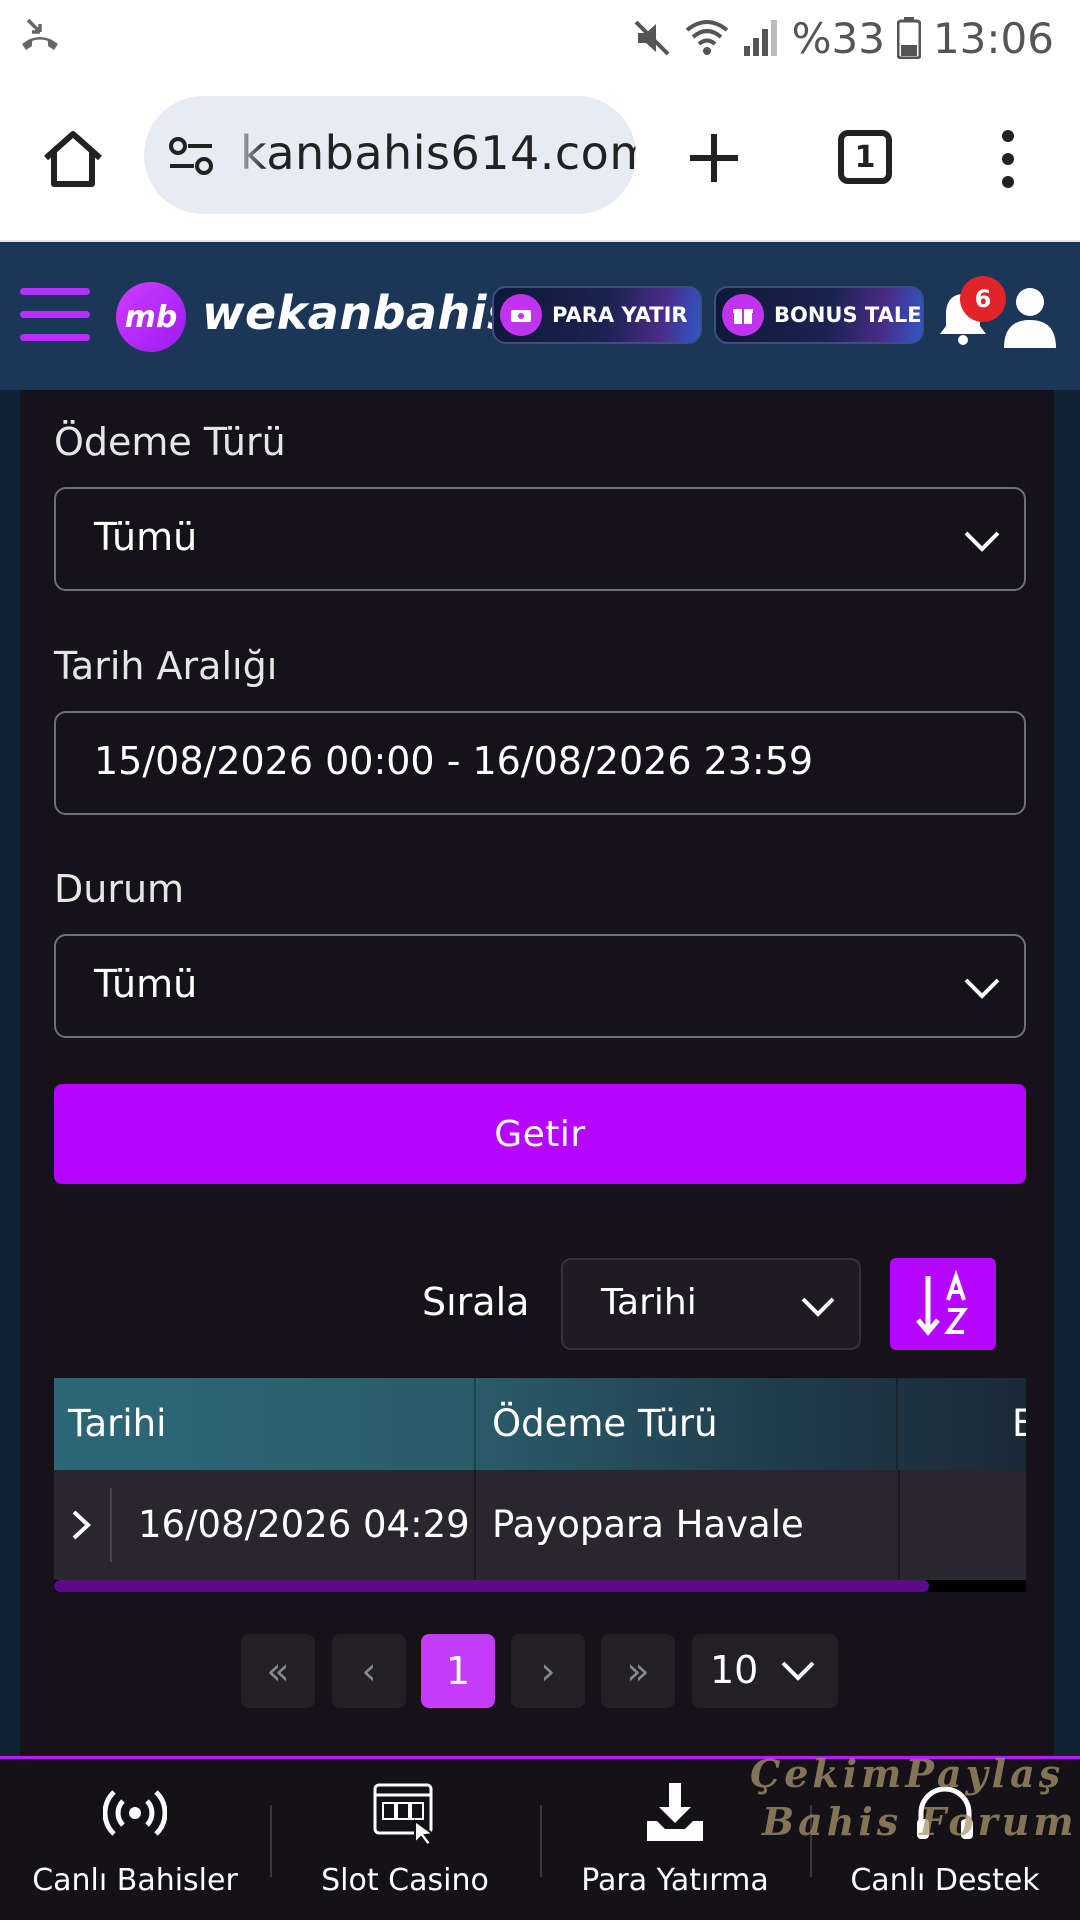 The width and height of the screenshot is (1080, 1923). I want to click on battery-percent: %33, so click(838, 38).